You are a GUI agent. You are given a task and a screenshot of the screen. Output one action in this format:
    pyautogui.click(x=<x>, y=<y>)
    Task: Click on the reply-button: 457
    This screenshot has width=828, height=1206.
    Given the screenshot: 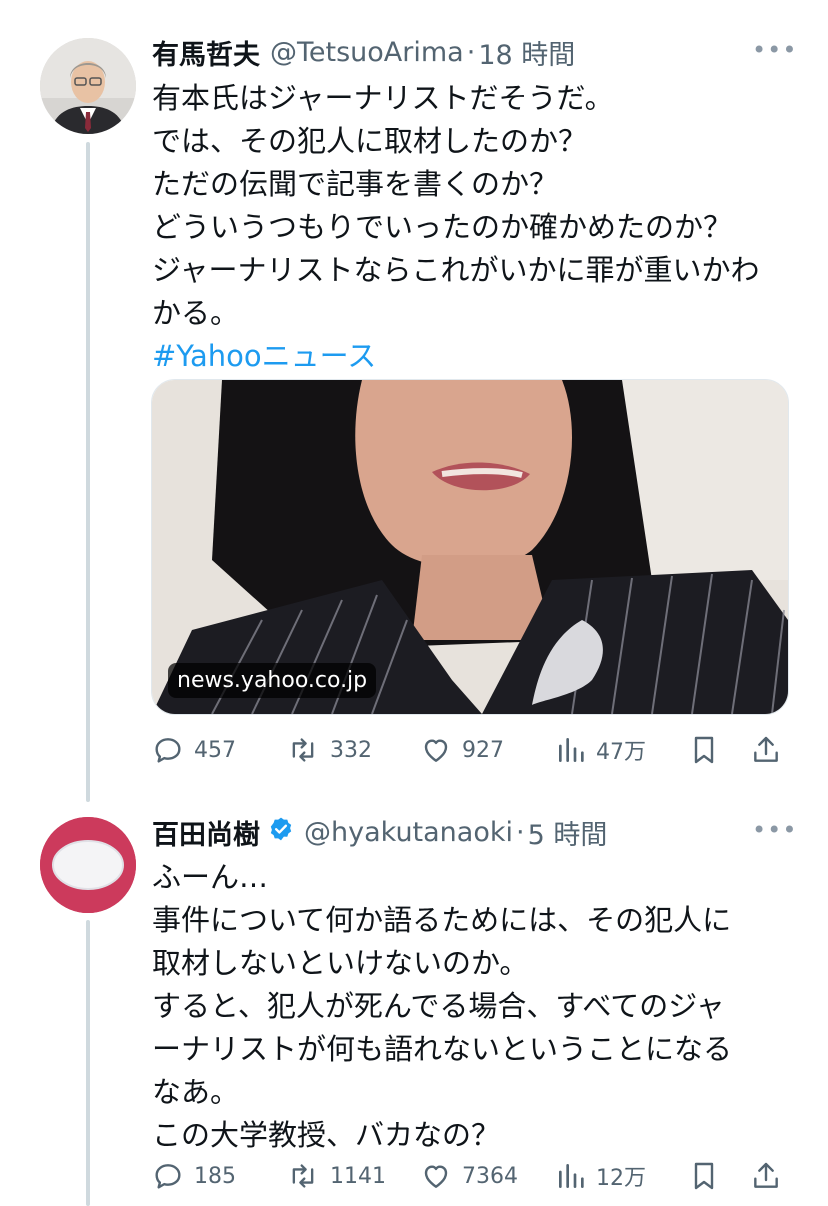 What is the action you would take?
    pyautogui.click(x=194, y=750)
    